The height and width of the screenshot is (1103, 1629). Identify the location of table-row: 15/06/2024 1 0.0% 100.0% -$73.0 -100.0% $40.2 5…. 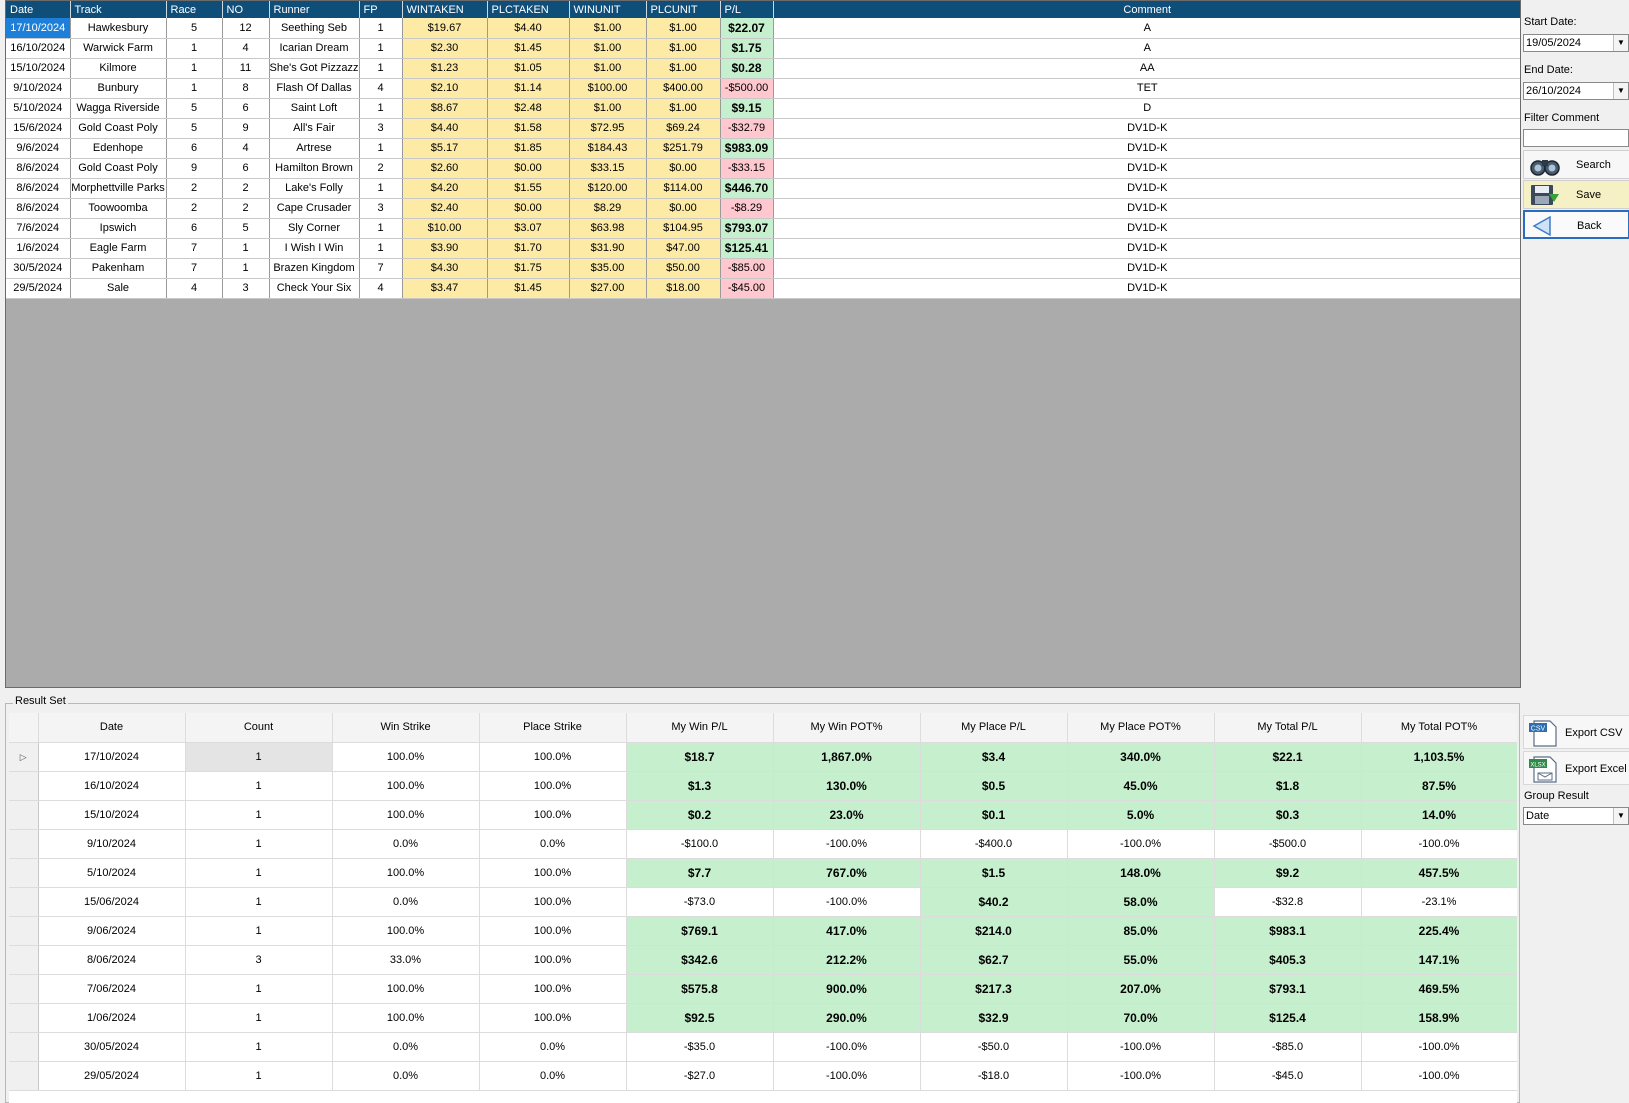
(763, 902).